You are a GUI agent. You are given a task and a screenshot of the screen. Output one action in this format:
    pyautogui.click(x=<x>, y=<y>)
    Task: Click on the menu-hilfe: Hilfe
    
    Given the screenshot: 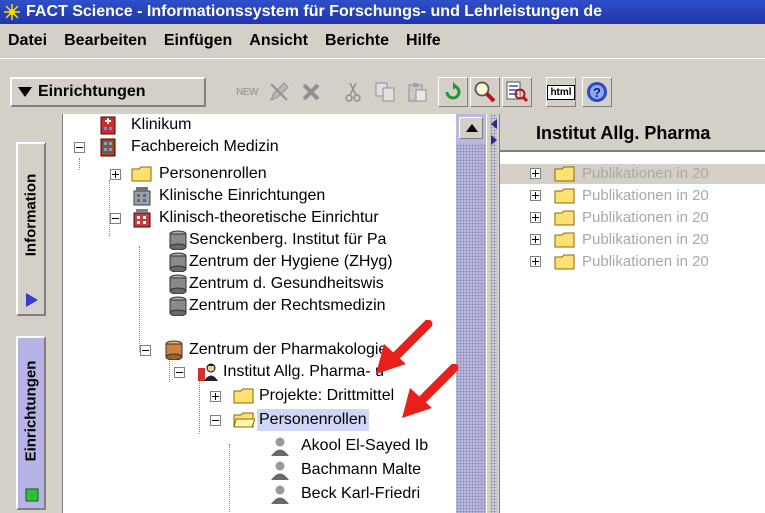 What is the action you would take?
    pyautogui.click(x=423, y=41)
    